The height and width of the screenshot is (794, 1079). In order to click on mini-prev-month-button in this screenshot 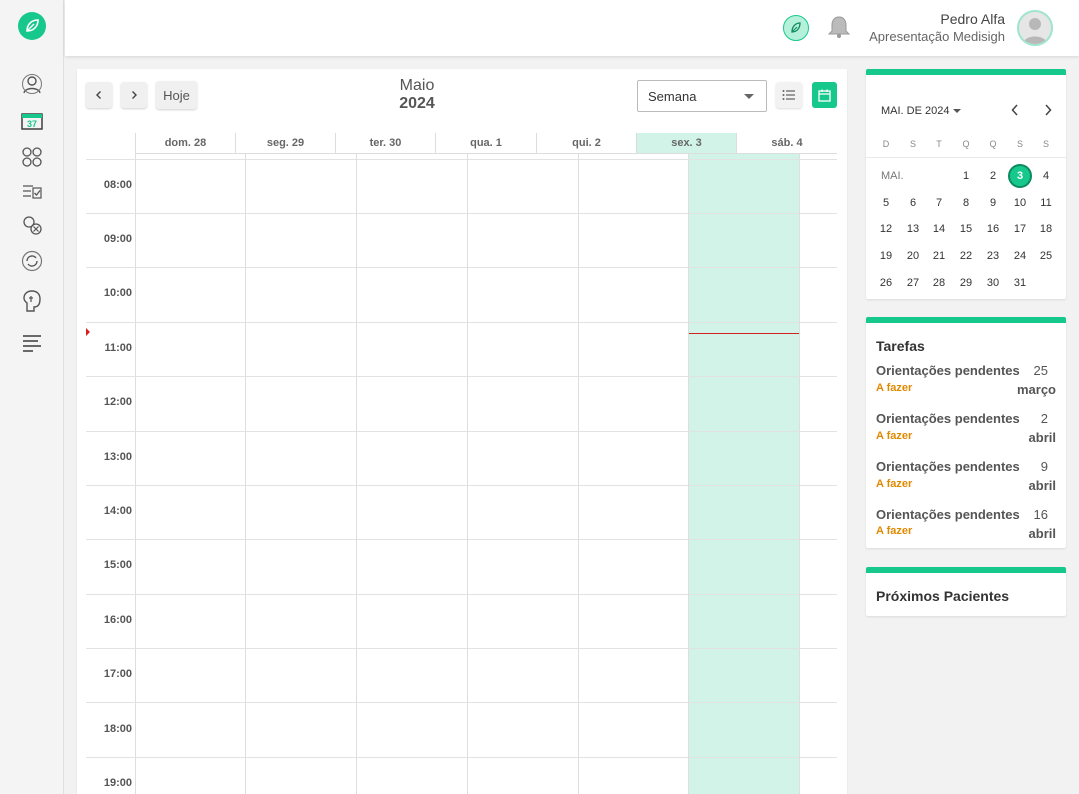, I will do `click(1015, 110)`.